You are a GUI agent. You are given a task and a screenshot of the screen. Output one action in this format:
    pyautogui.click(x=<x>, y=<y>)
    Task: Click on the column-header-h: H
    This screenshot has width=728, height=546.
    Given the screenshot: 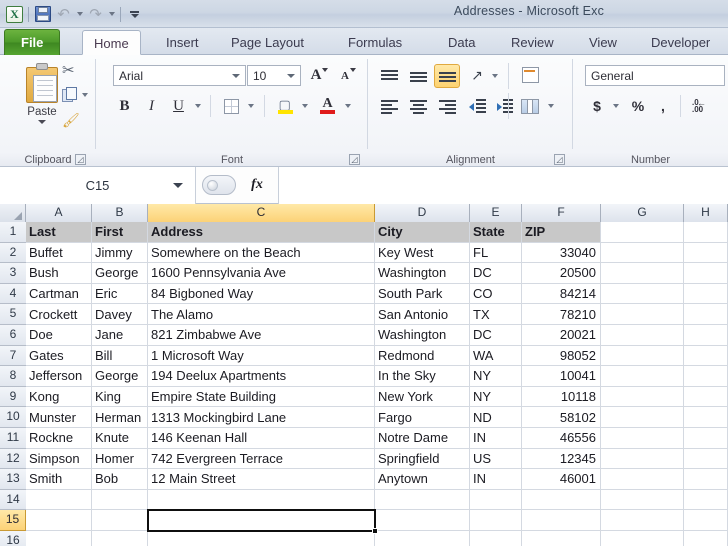 What is the action you would take?
    pyautogui.click(x=706, y=213)
    